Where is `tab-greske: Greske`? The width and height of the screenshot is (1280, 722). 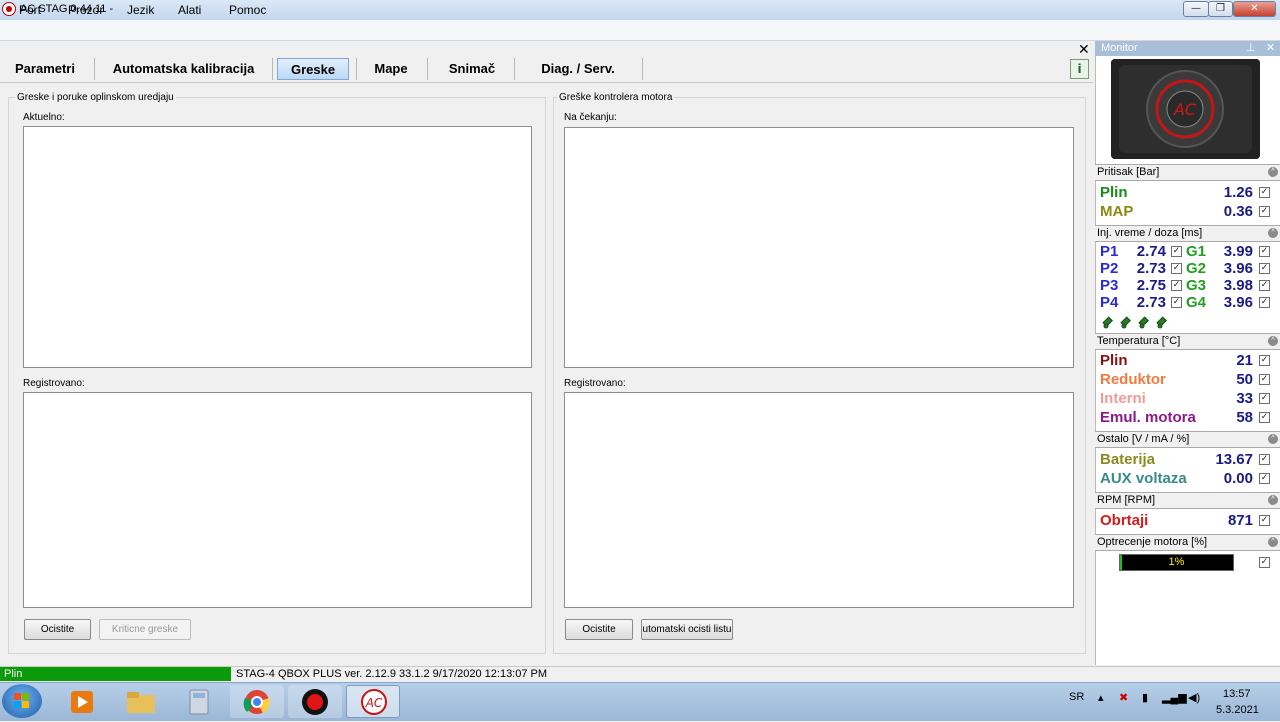 tab-greske: Greske is located at coordinates (313, 69).